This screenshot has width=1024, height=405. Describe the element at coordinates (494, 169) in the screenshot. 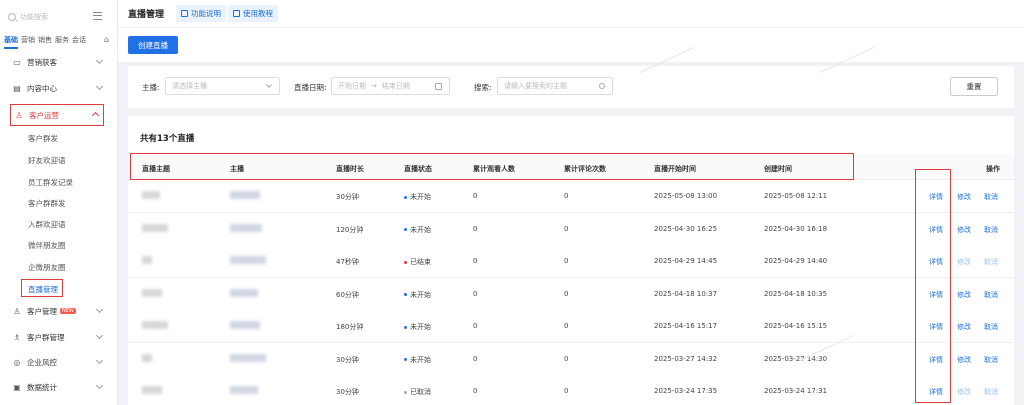

I see `col-viewers: 累计观看人数` at that location.